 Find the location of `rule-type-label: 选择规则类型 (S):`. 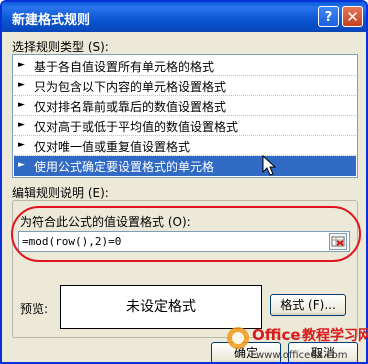

rule-type-label: 选择规则类型 (S): is located at coordinates (60, 47).